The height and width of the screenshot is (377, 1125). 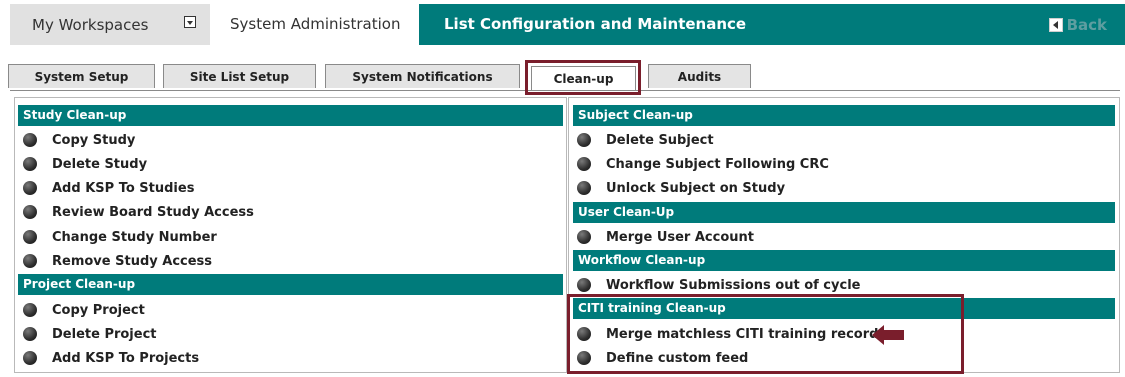 I want to click on add-ksp-to-projects-item: Add KSP To Projects, so click(x=111, y=358).